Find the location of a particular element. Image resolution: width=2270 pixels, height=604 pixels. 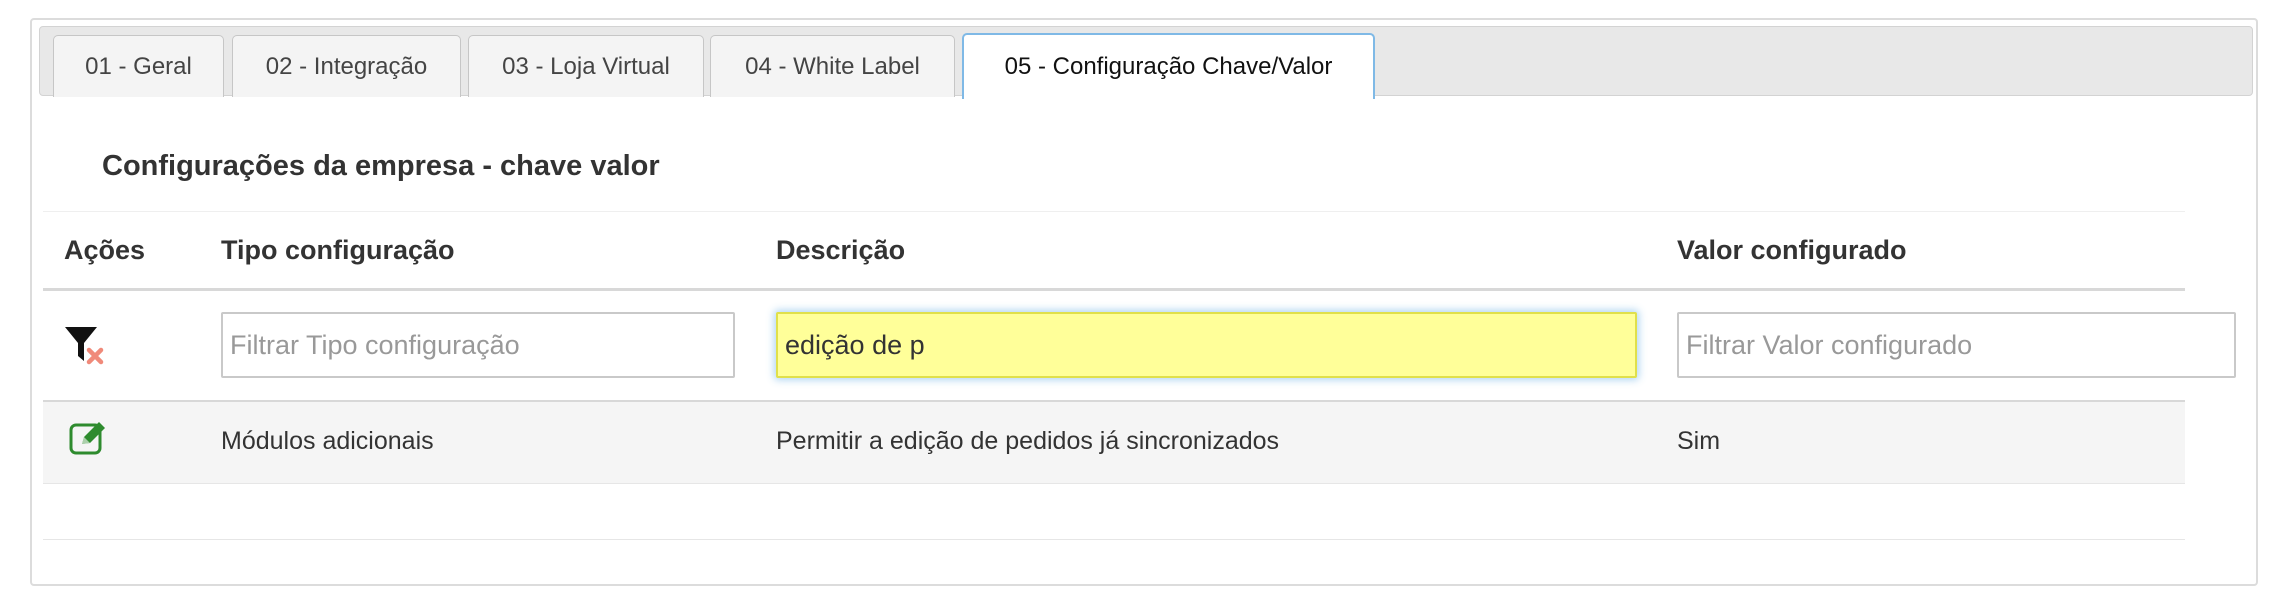

filter-value-input is located at coordinates (1956, 345).